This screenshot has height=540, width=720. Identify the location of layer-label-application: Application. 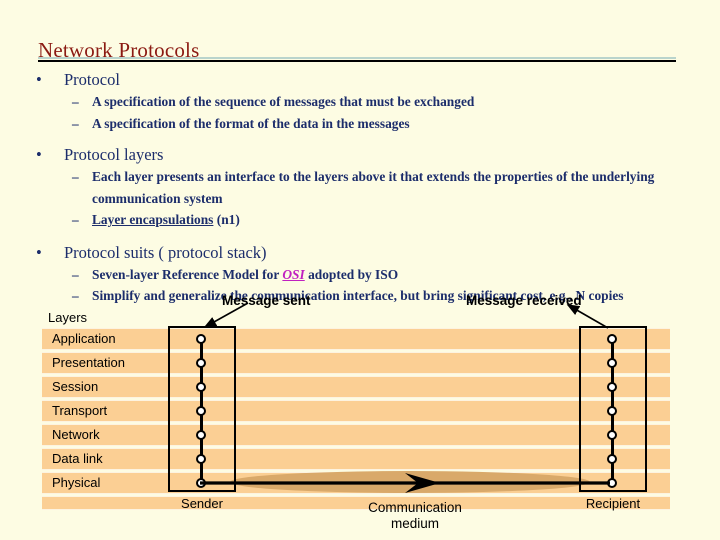
(84, 338).